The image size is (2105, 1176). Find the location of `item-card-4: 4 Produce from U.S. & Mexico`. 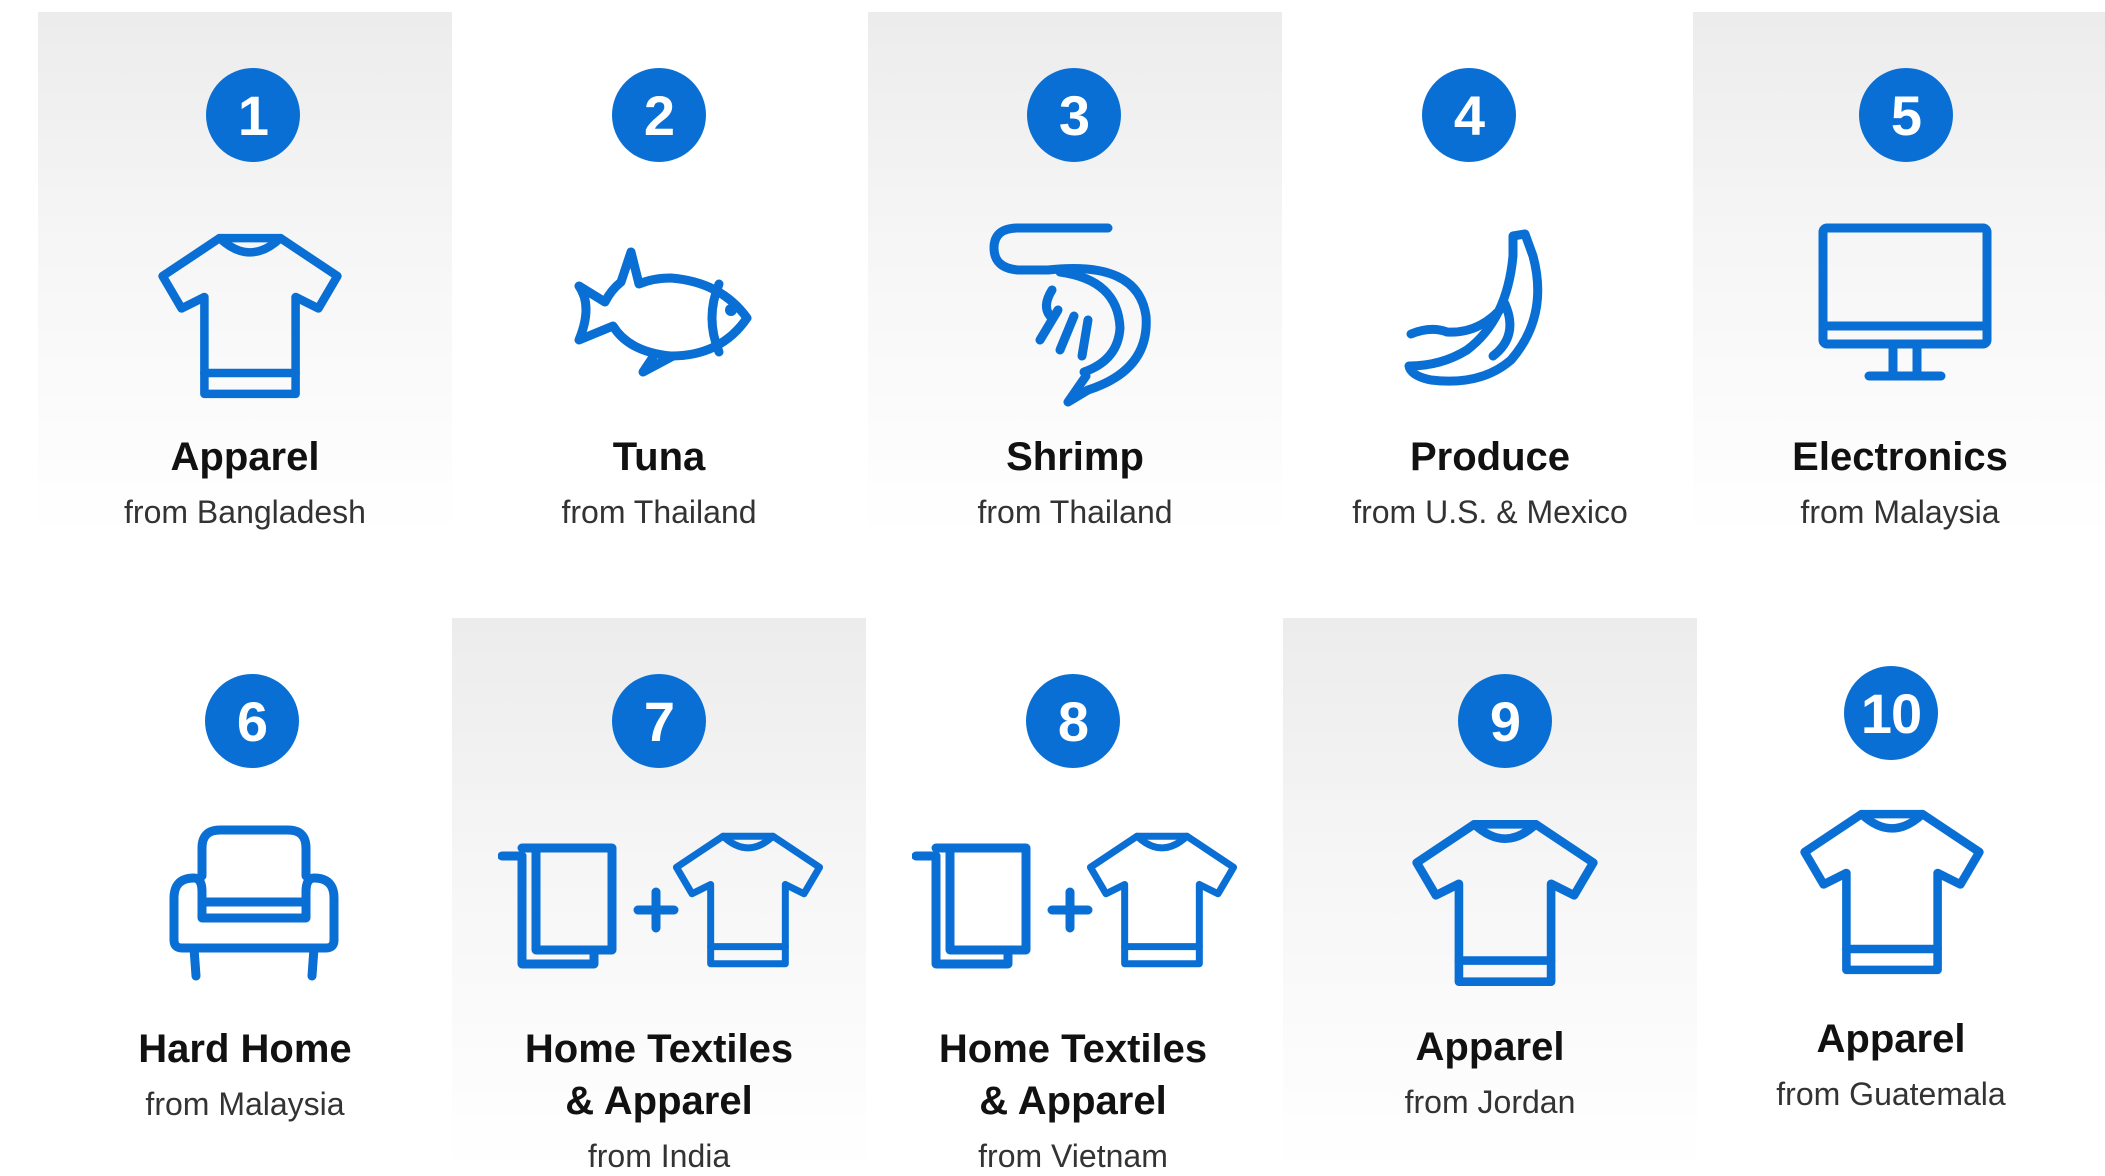

item-card-4: 4 Produce from U.S. & Mexico is located at coordinates (1490, 274).